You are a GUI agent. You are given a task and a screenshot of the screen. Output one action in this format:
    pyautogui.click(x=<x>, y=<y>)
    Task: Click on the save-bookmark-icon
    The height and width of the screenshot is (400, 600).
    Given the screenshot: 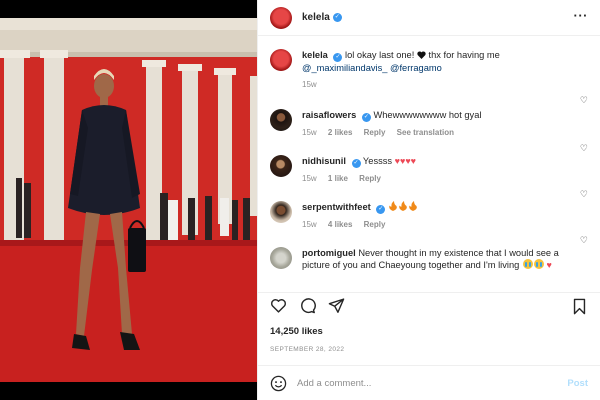 What is the action you would take?
    pyautogui.click(x=579, y=306)
    